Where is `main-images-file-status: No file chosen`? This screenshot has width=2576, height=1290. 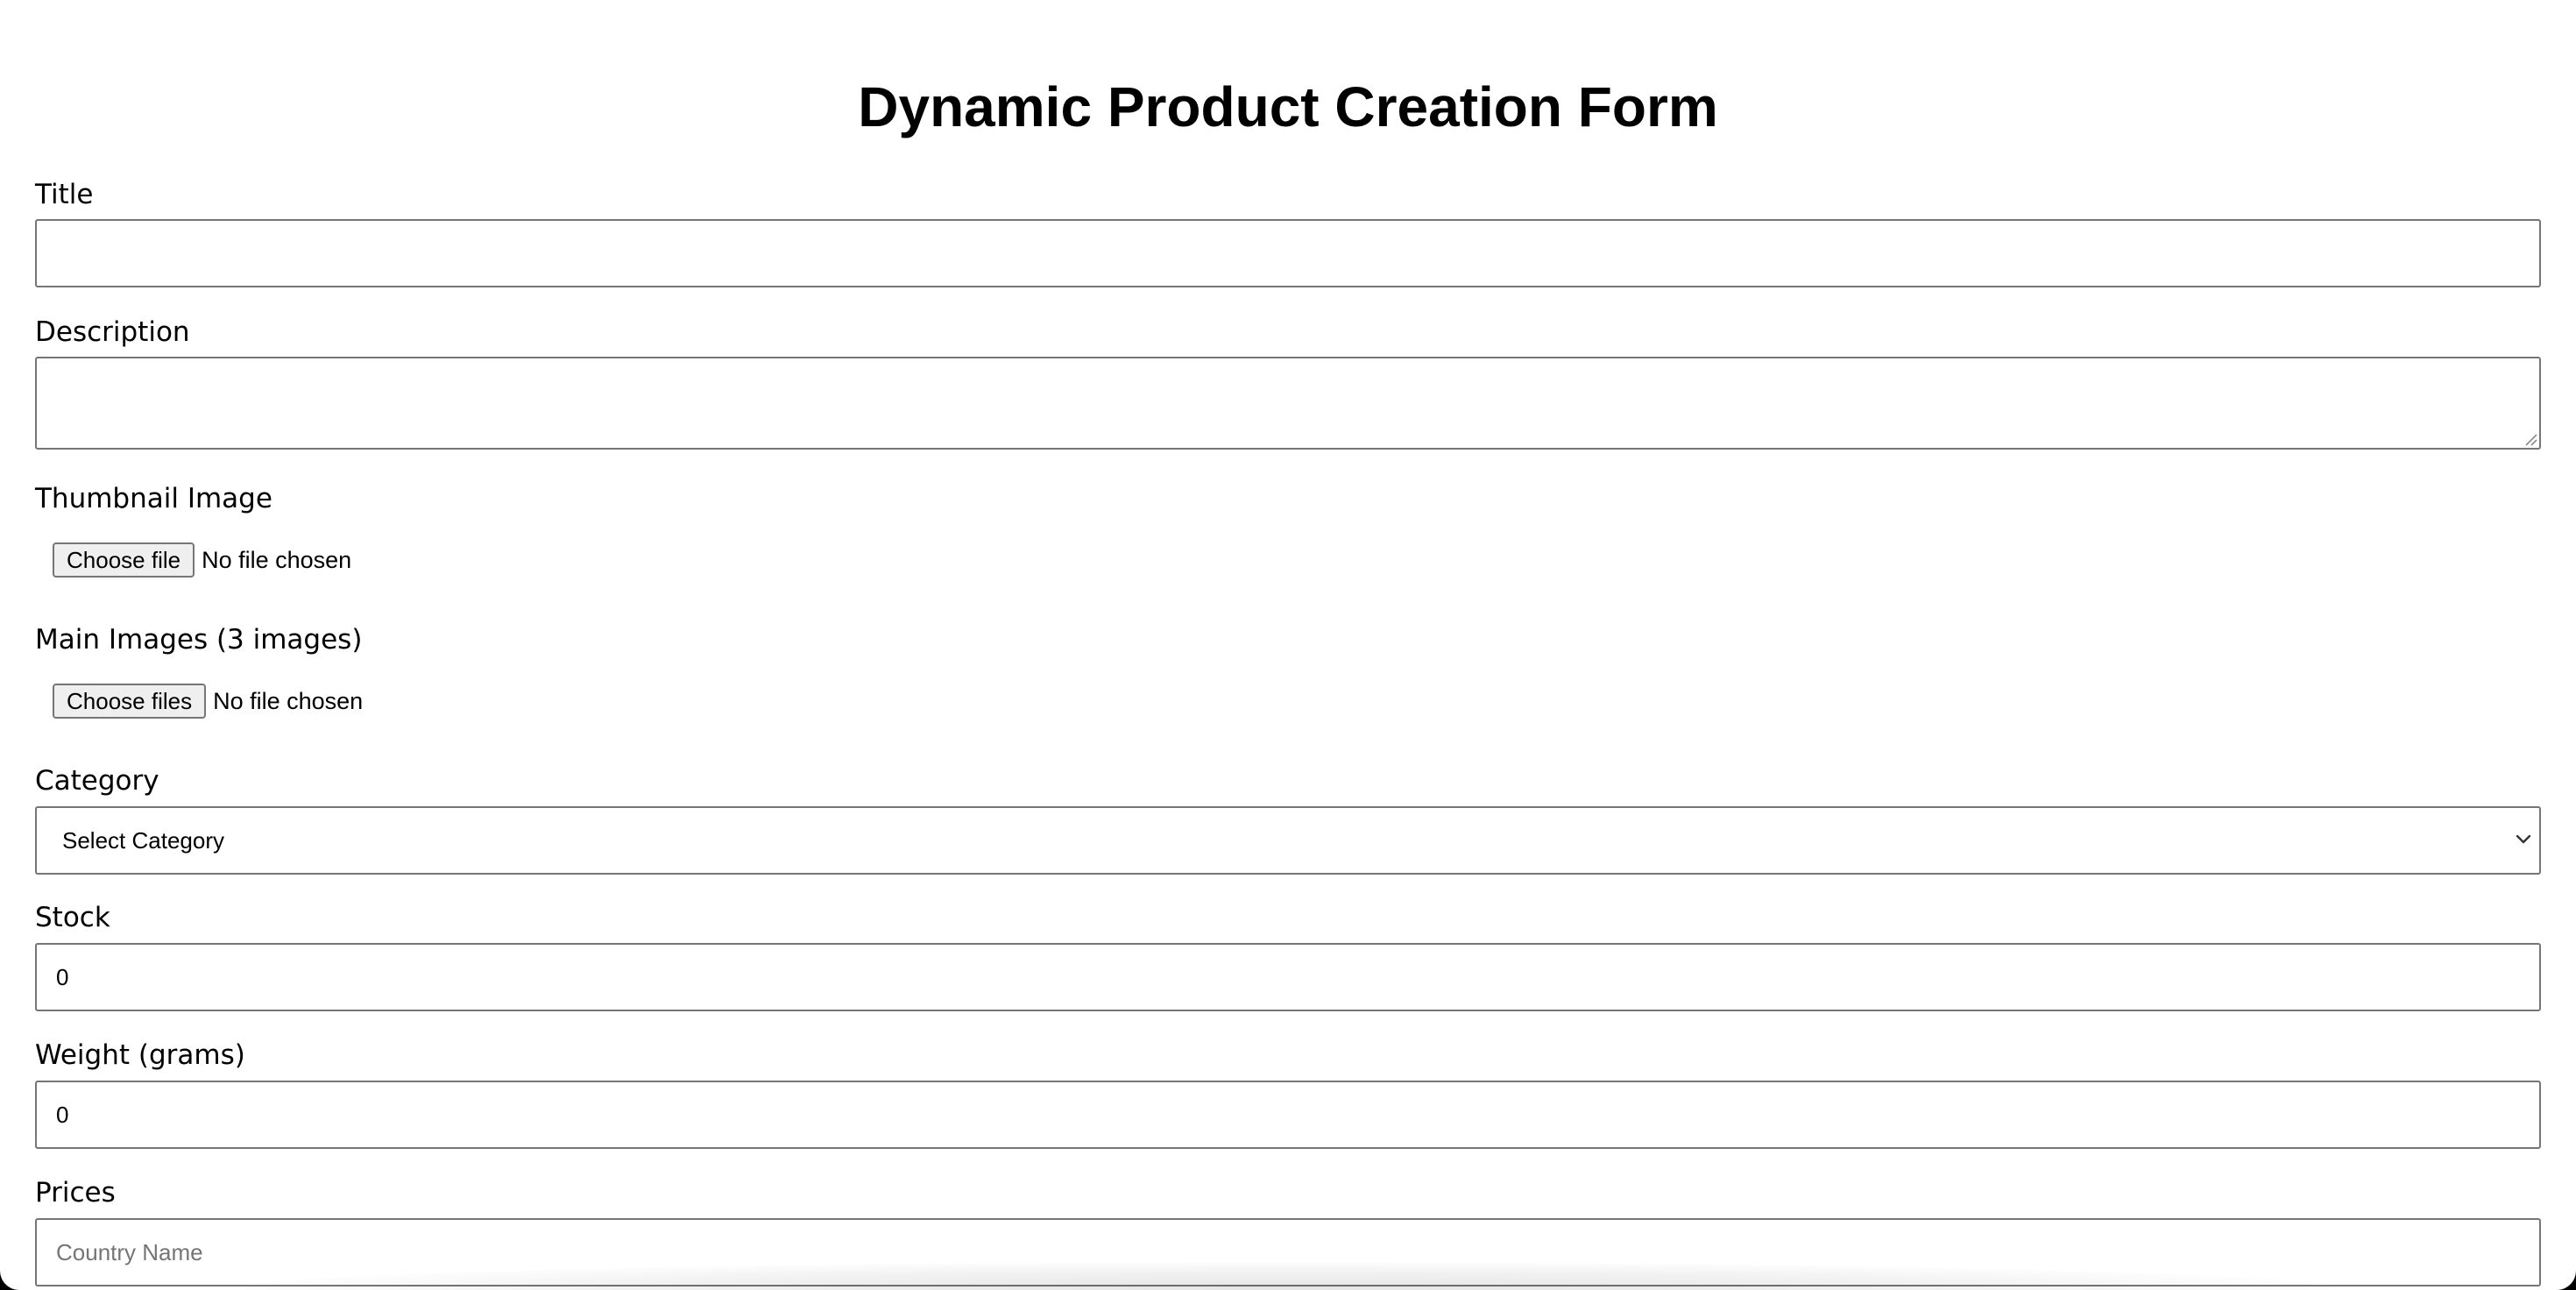
main-images-file-status: No file chosen is located at coordinates (288, 700).